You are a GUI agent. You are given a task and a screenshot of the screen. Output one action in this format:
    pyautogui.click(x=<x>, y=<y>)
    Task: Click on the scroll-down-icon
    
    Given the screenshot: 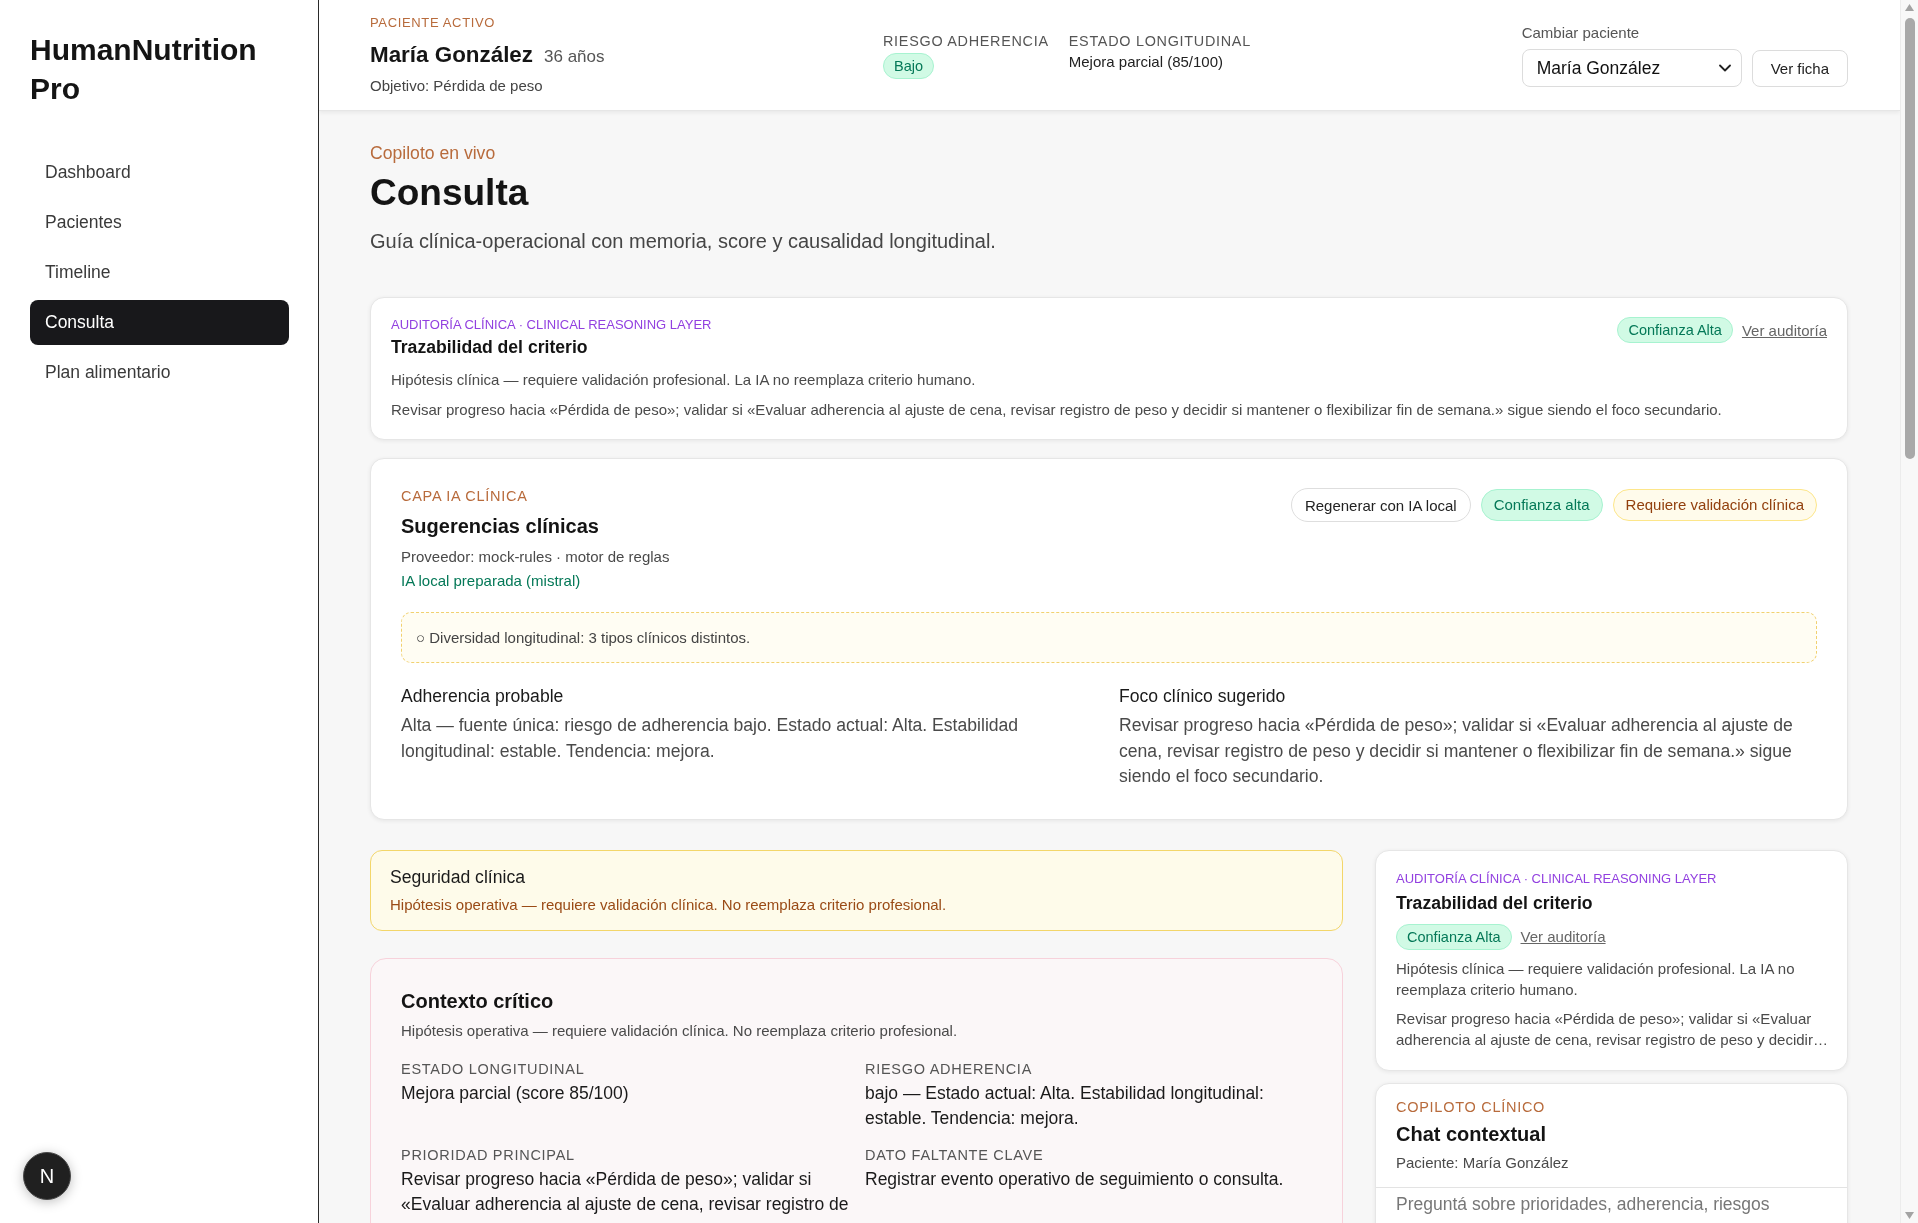 What is the action you would take?
    pyautogui.click(x=1909, y=1215)
    